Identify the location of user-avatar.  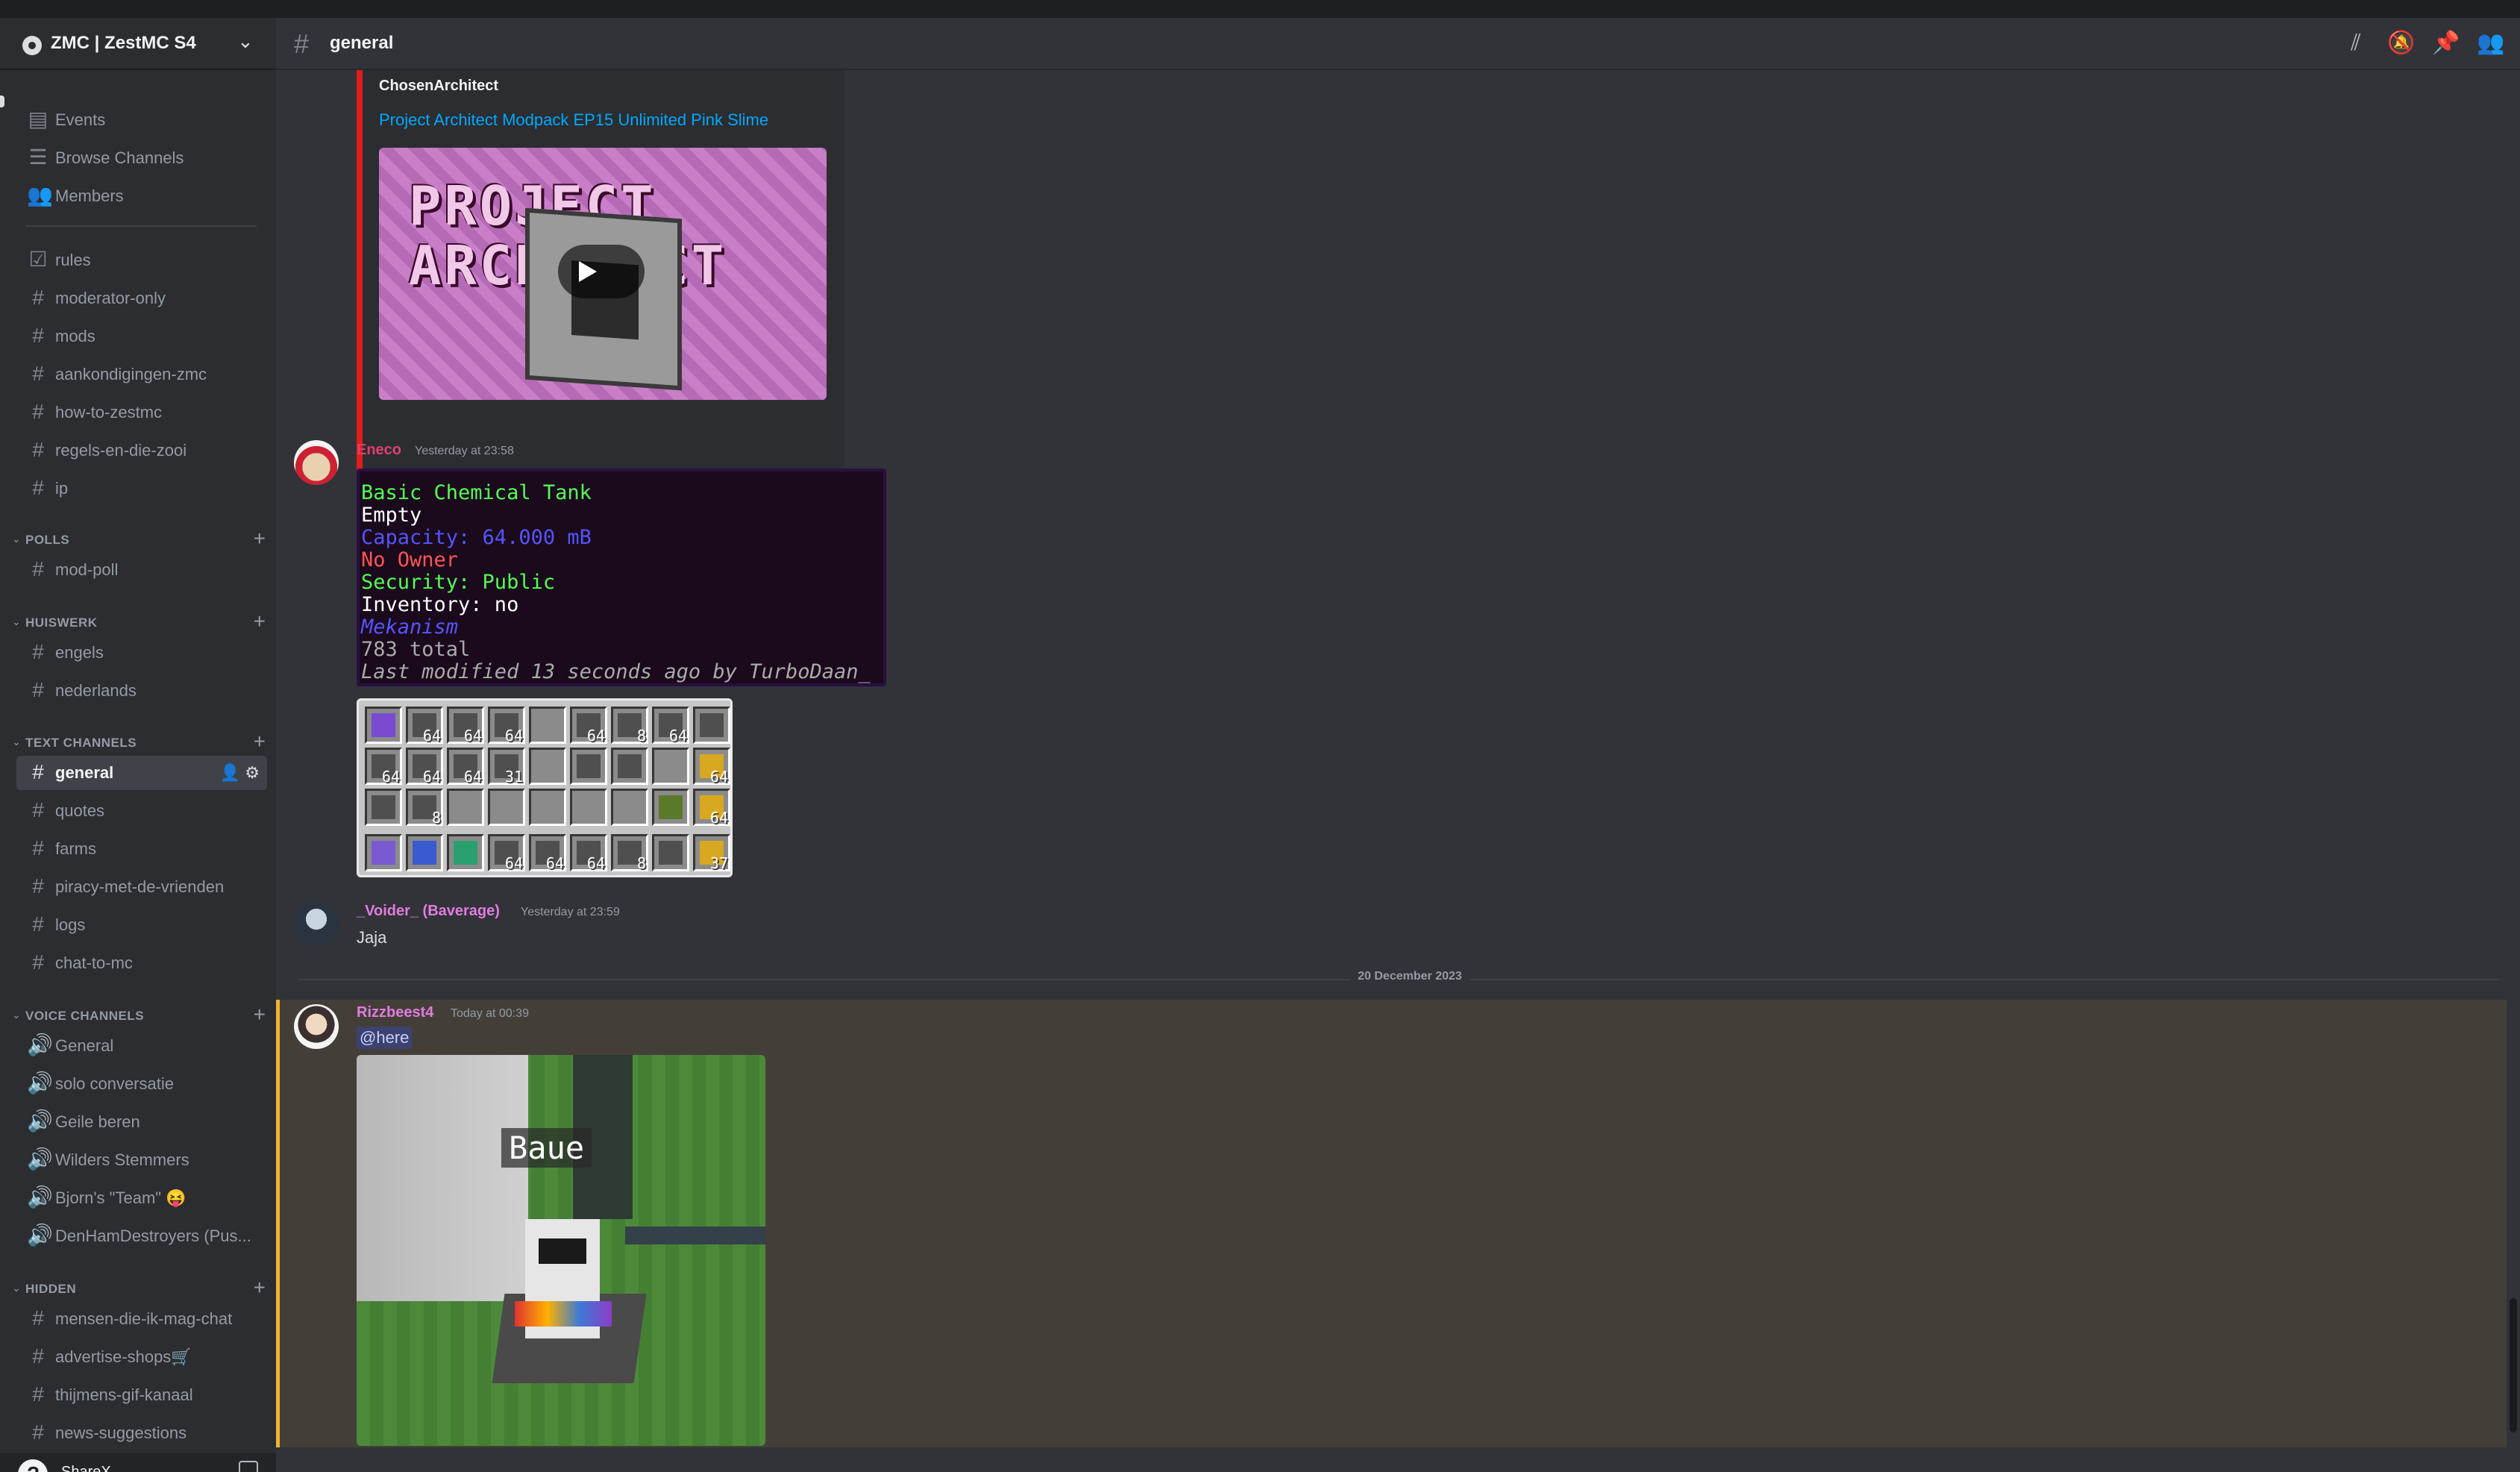
(33, 1465).